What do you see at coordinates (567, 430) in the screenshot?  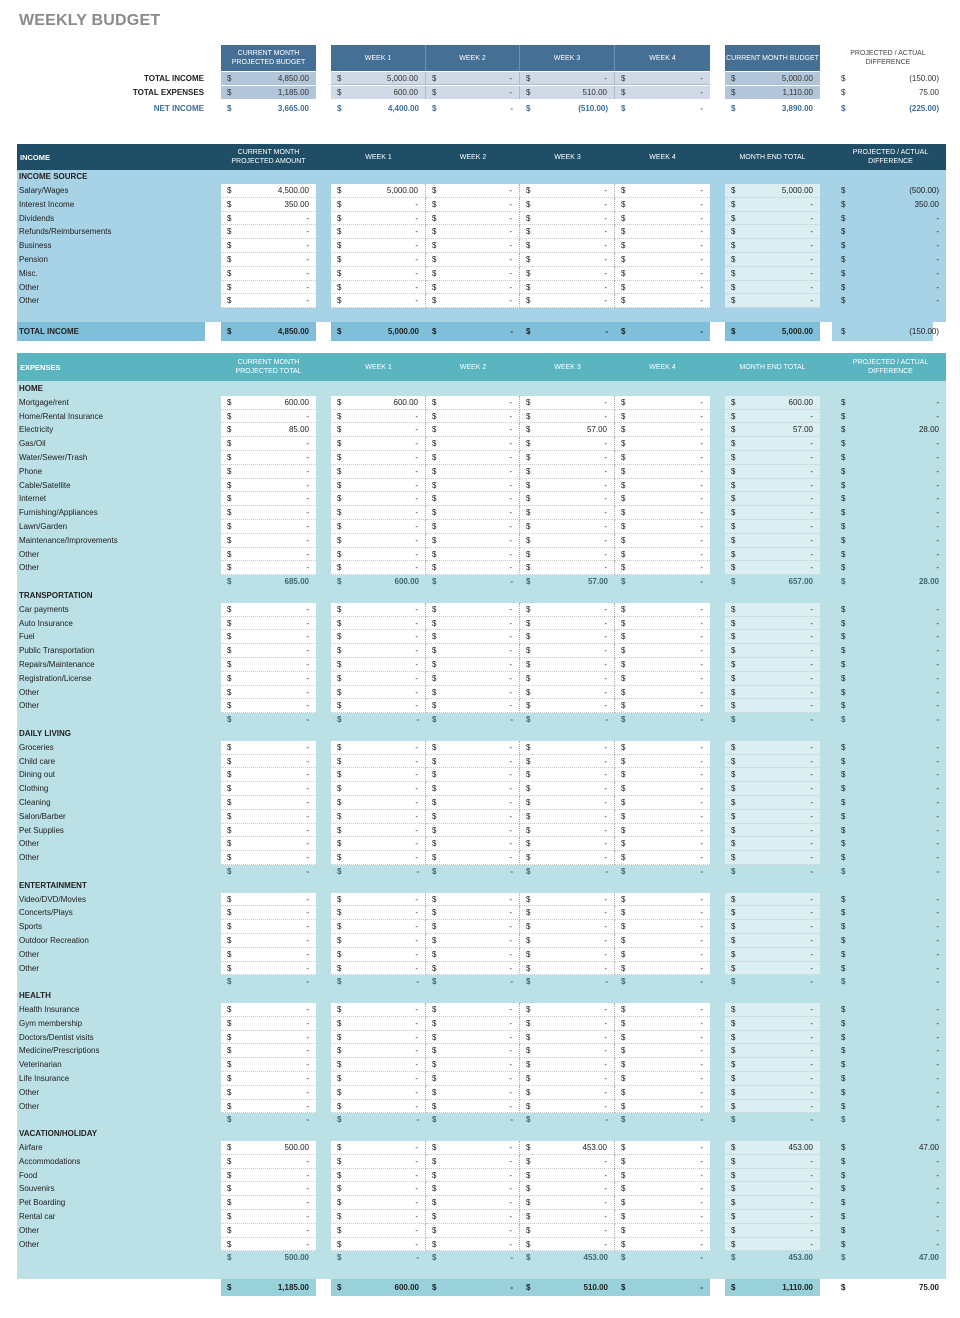 I see `expense-cell: $57.00` at bounding box center [567, 430].